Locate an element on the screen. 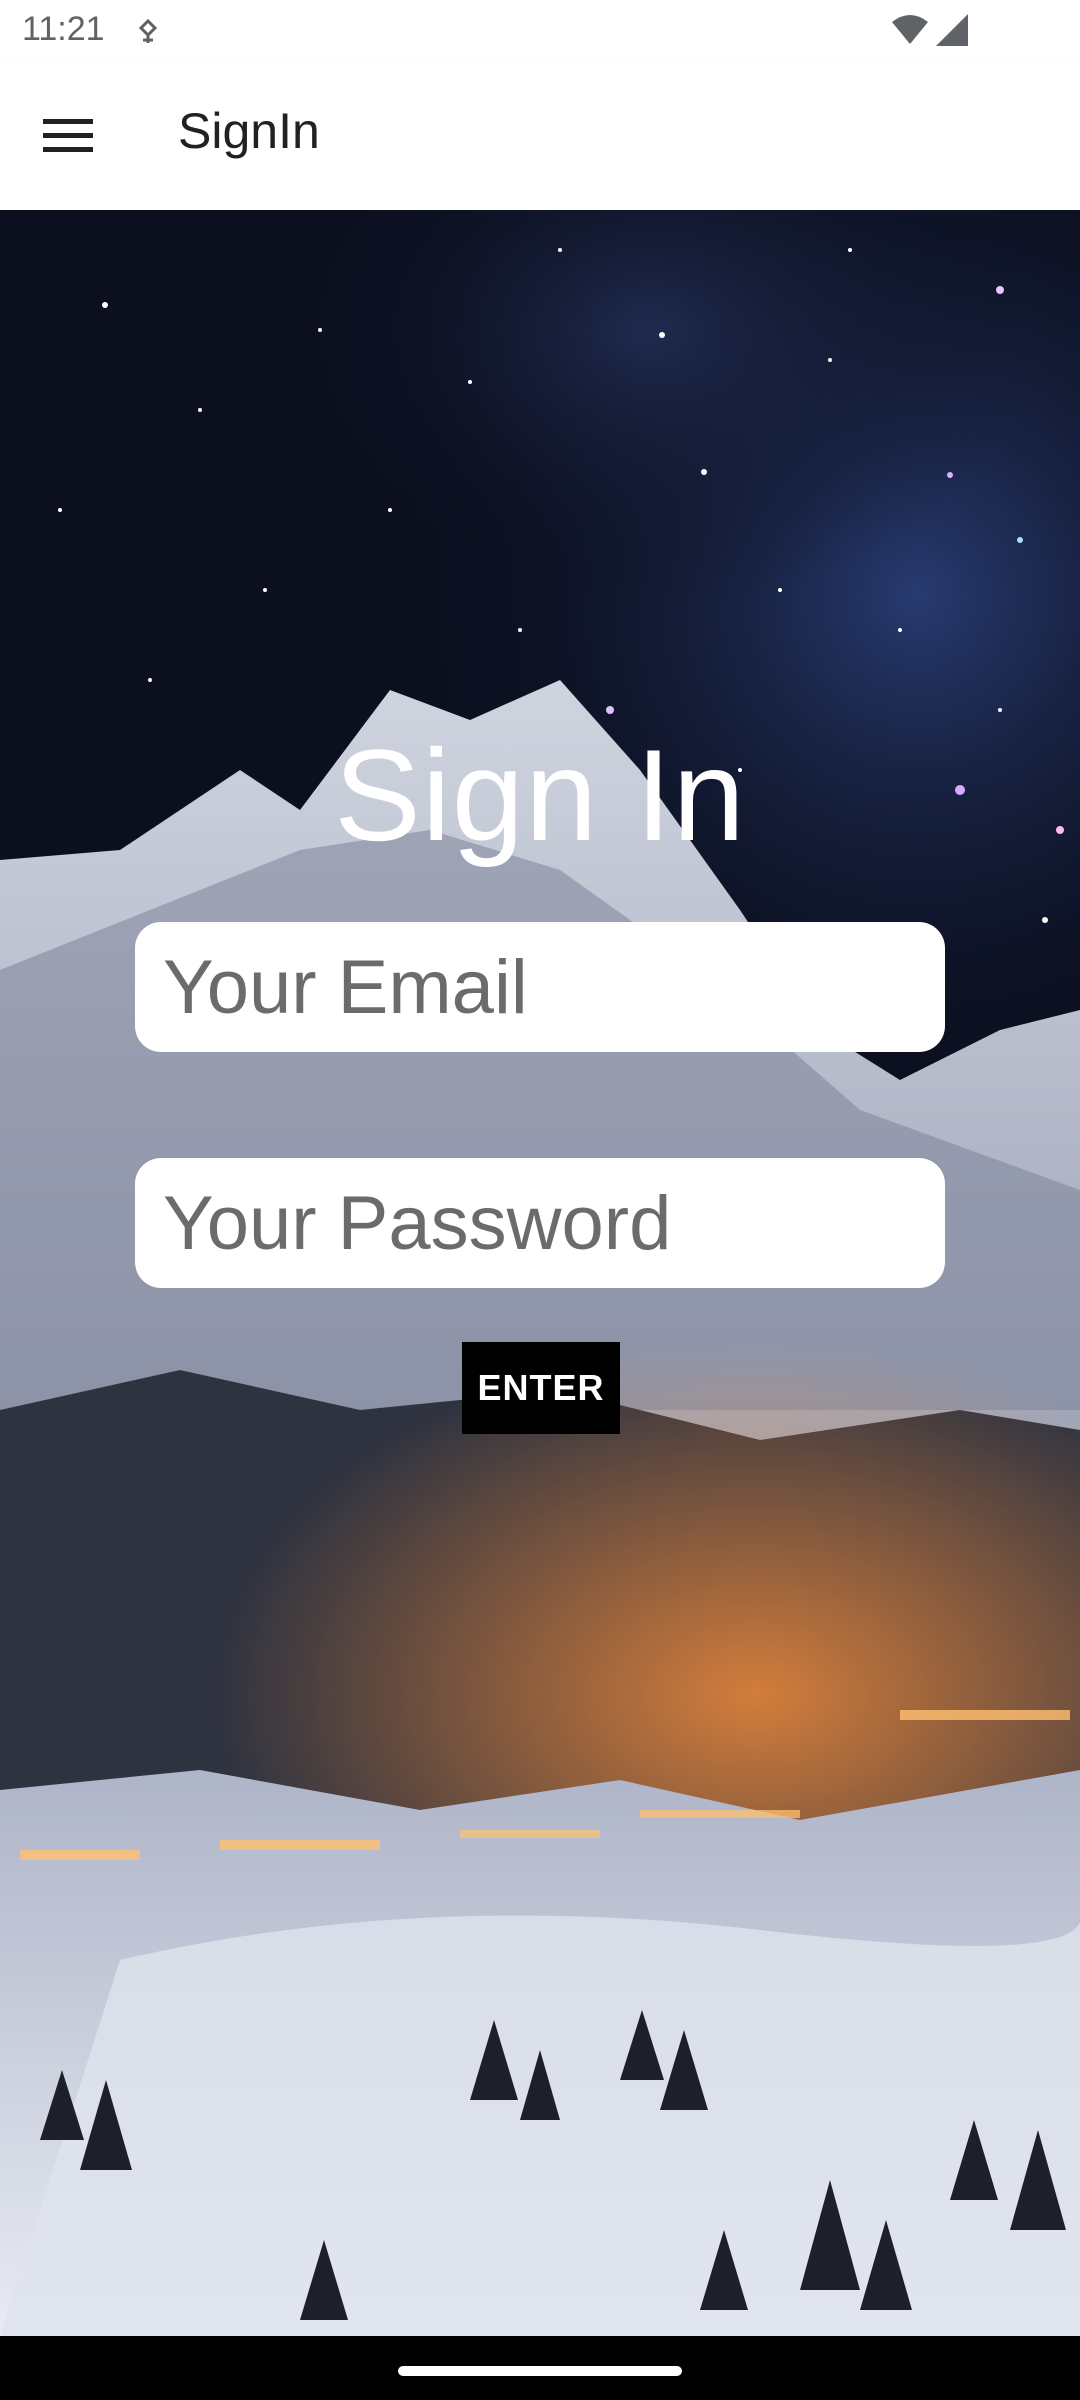  sync-icon is located at coordinates (148, 30).